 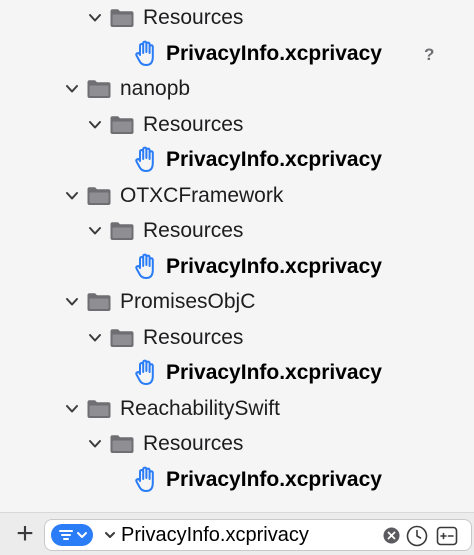 What do you see at coordinates (202, 195) in the screenshot?
I see `folder-label: OTXCFramework` at bounding box center [202, 195].